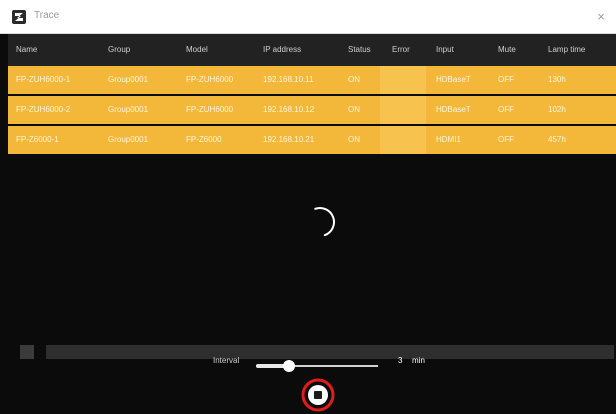  Describe the element at coordinates (557, 139) in the screenshot. I see `cell-lamp-time: 457h` at that location.